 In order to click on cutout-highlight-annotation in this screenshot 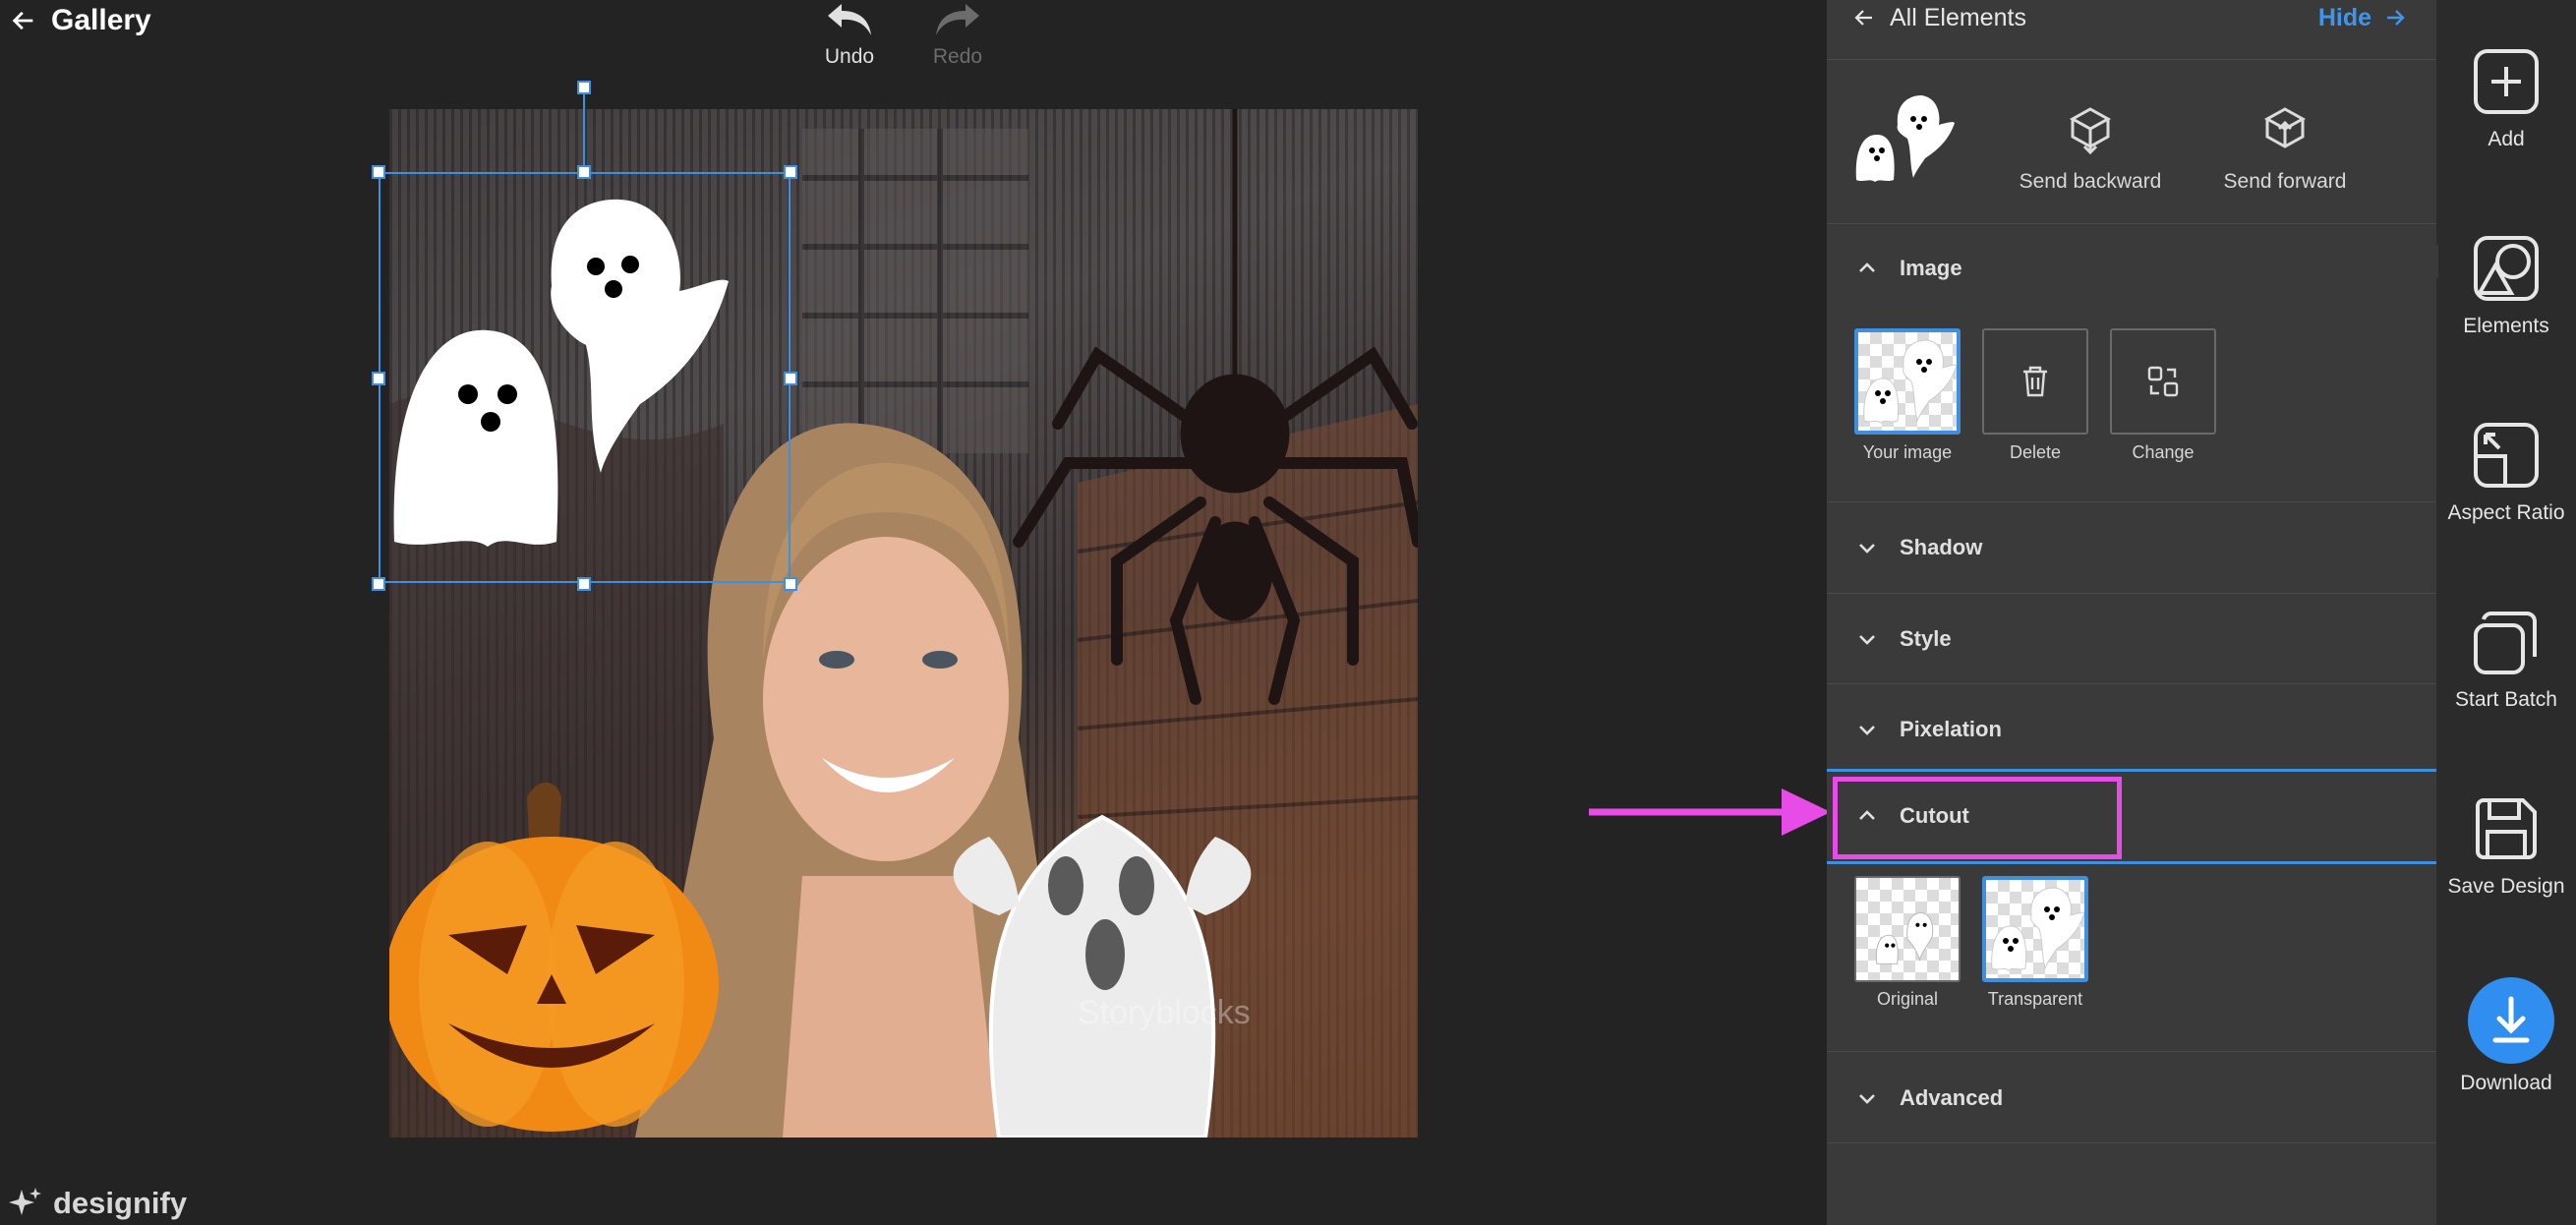, I will do `click(1977, 818)`.